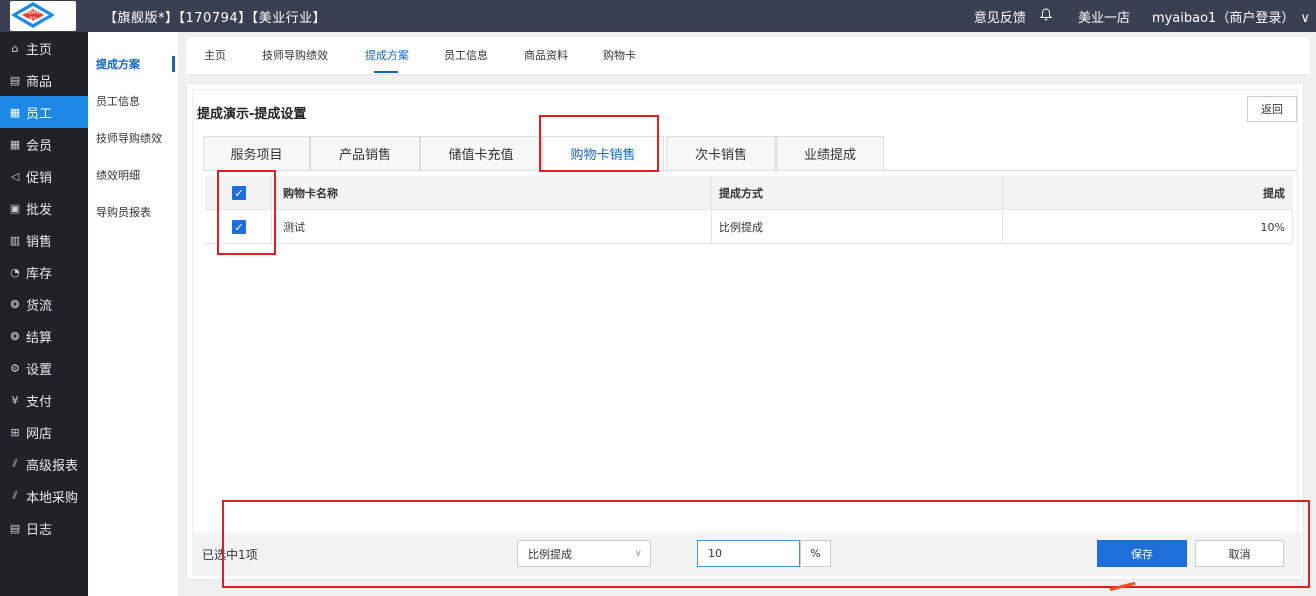 This screenshot has height=596, width=1316. What do you see at coordinates (39, 50) in the screenshot?
I see `sidebar-item-label: 主页` at bounding box center [39, 50].